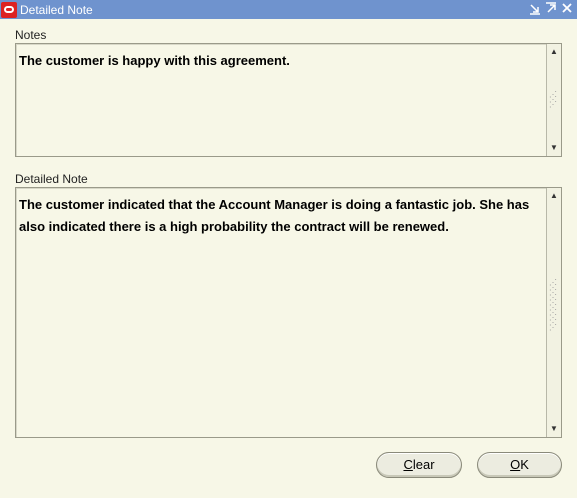  I want to click on ok-button-label: K, so click(524, 464).